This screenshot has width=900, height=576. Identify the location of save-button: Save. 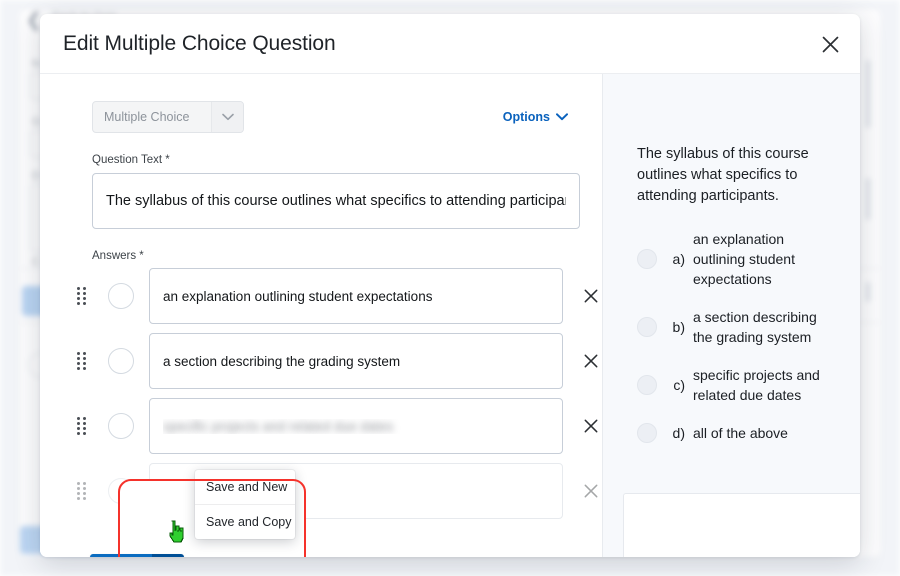
(121, 555).